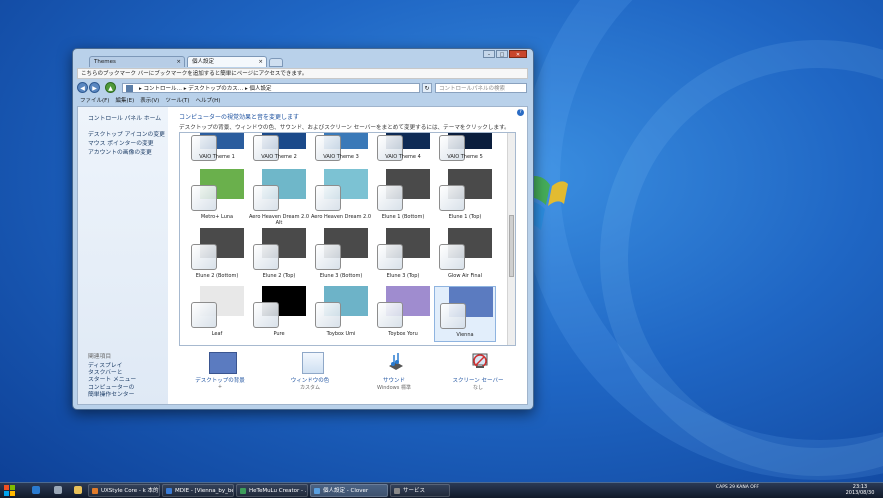  Describe the element at coordinates (520, 112) in the screenshot. I see `help-icon: ?` at that location.